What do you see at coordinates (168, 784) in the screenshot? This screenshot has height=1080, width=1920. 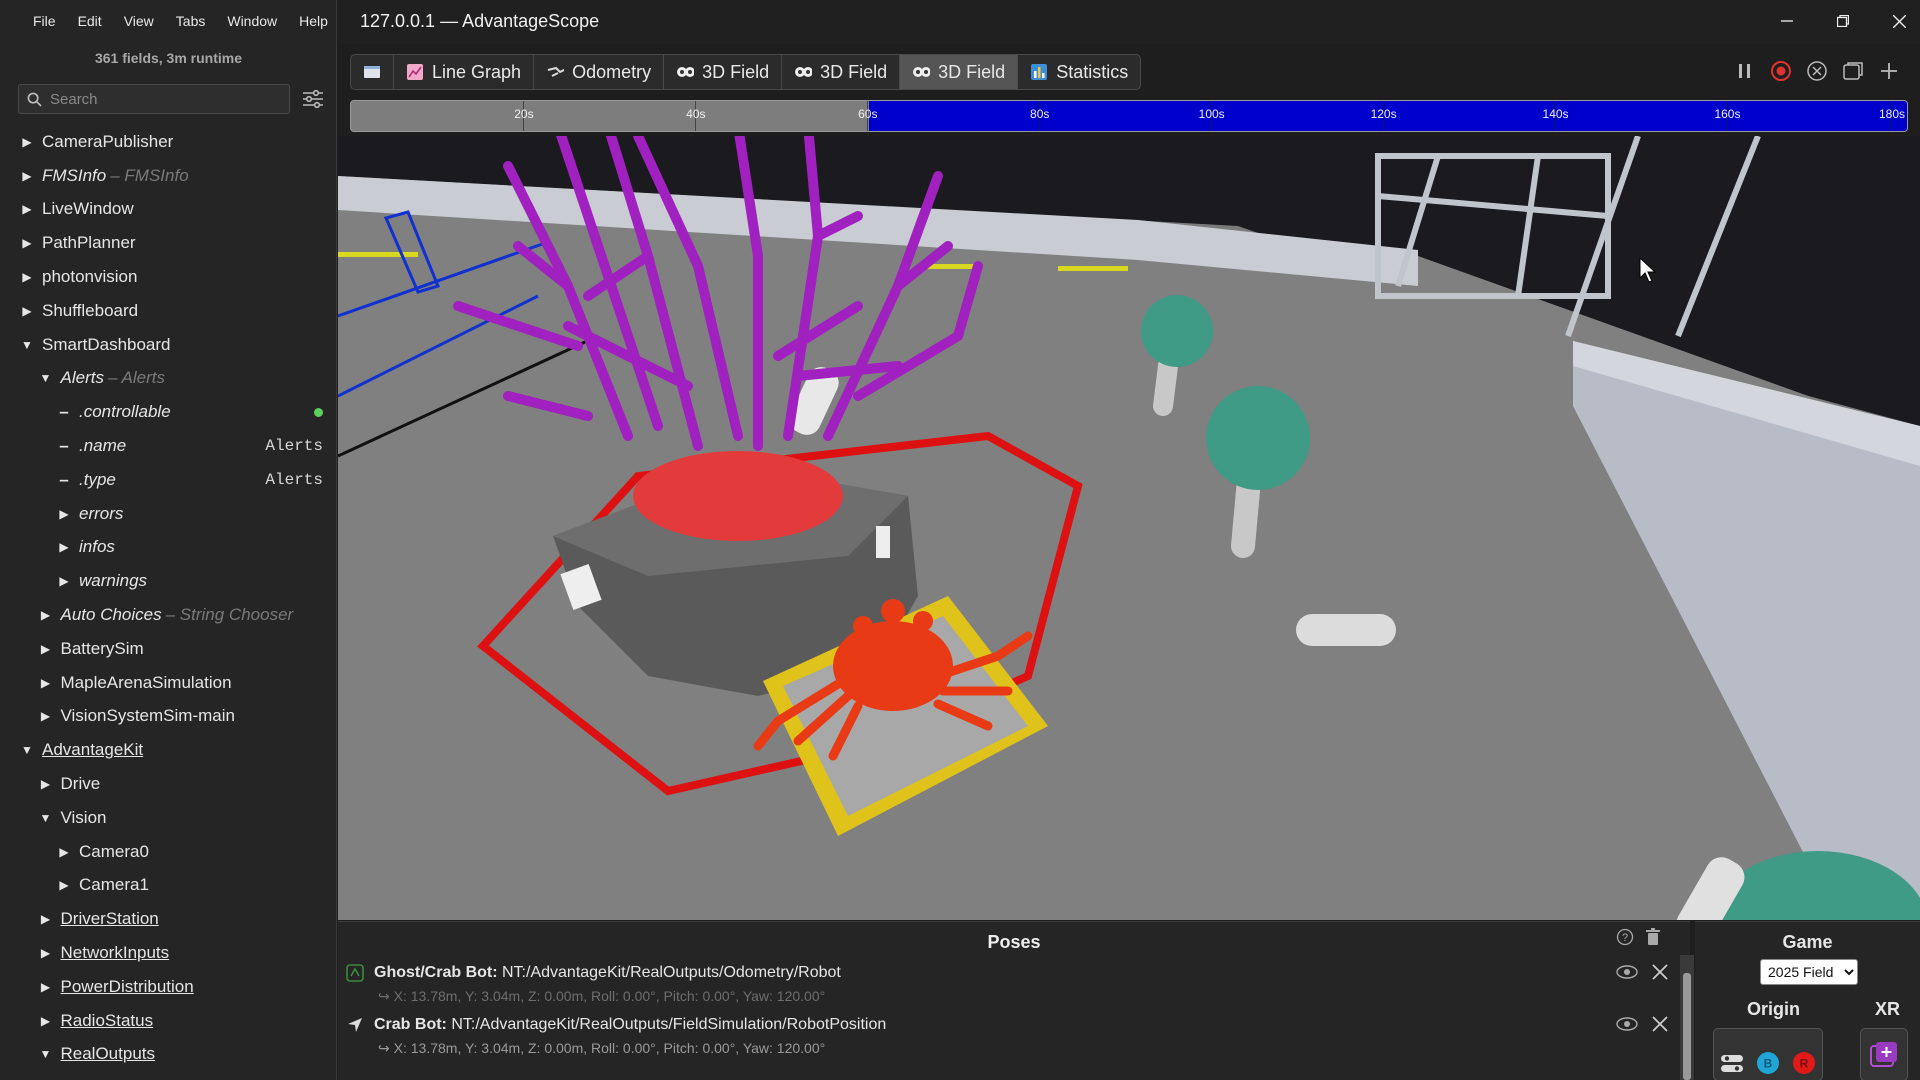 I see `tree-item: ▶ Drive` at bounding box center [168, 784].